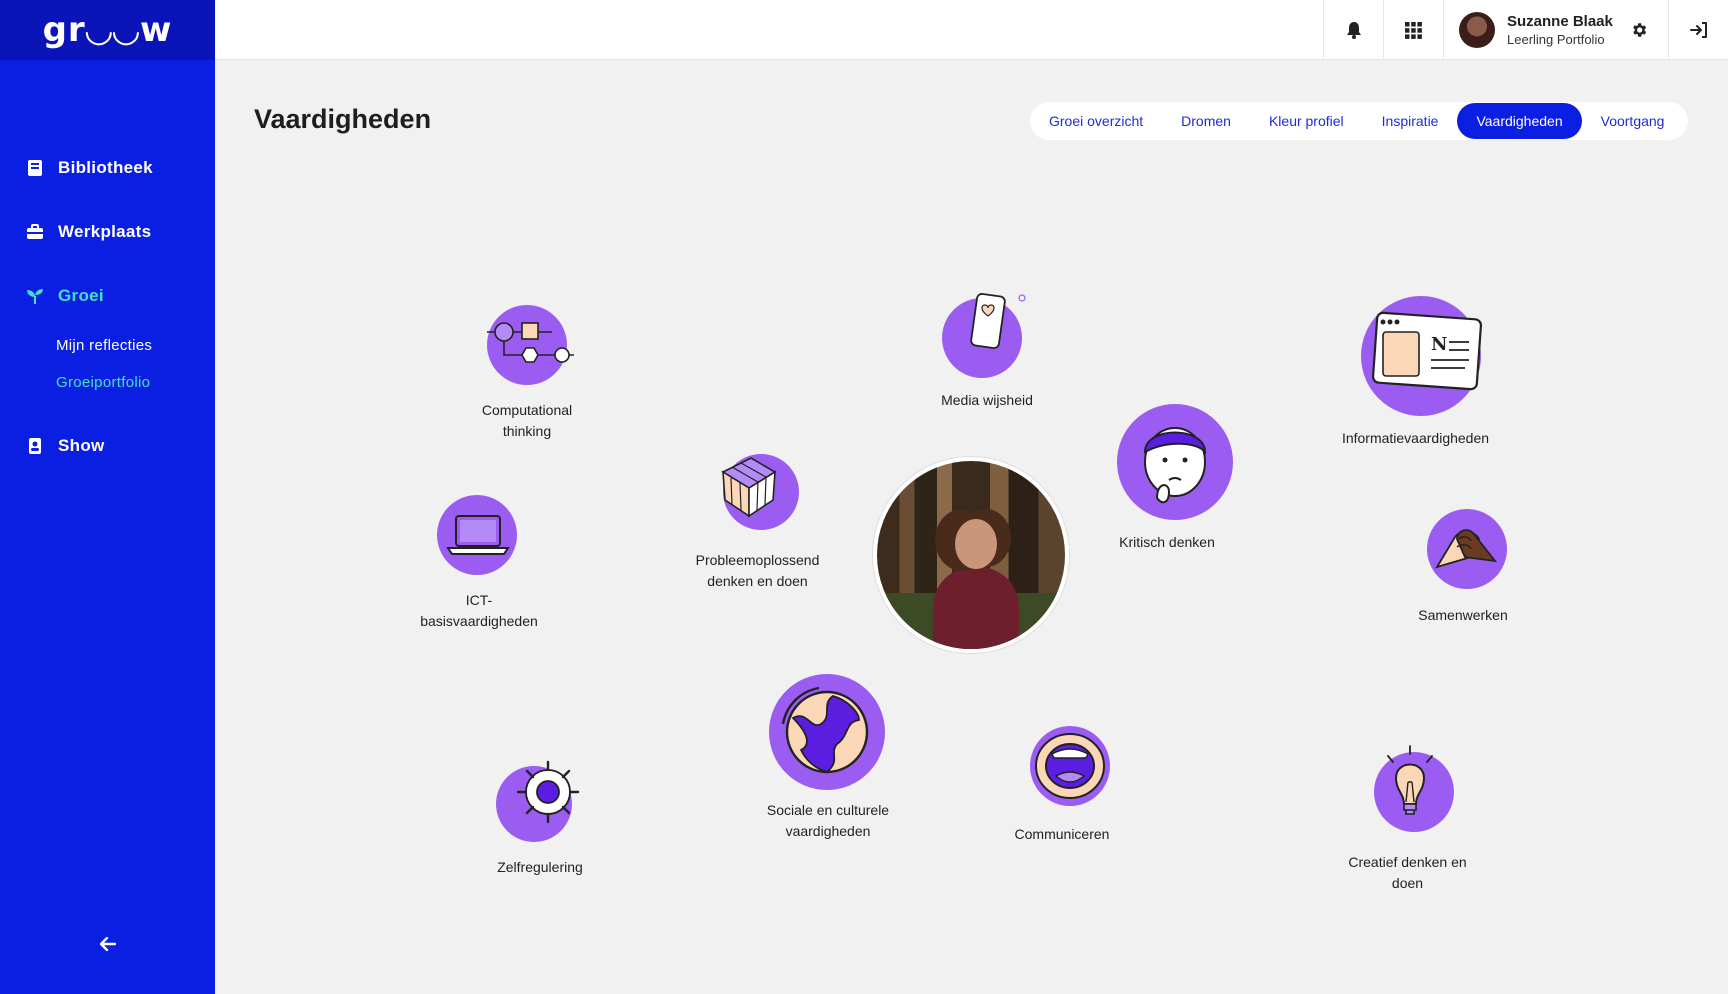  I want to click on tab-vaardigheden: Vaardigheden, so click(1519, 121).